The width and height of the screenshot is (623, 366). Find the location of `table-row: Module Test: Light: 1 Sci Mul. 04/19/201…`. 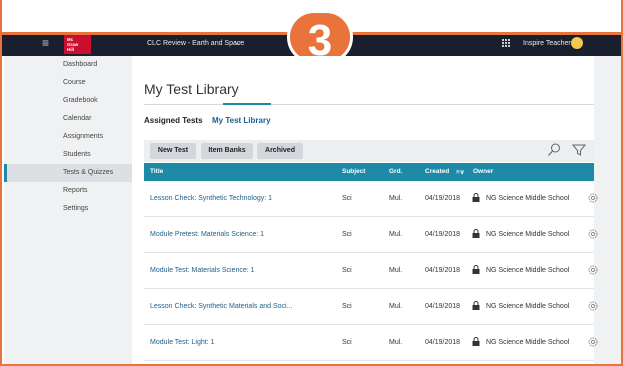

table-row: Module Test: Light: 1 Sci Mul. 04/19/201… is located at coordinates (371, 343).